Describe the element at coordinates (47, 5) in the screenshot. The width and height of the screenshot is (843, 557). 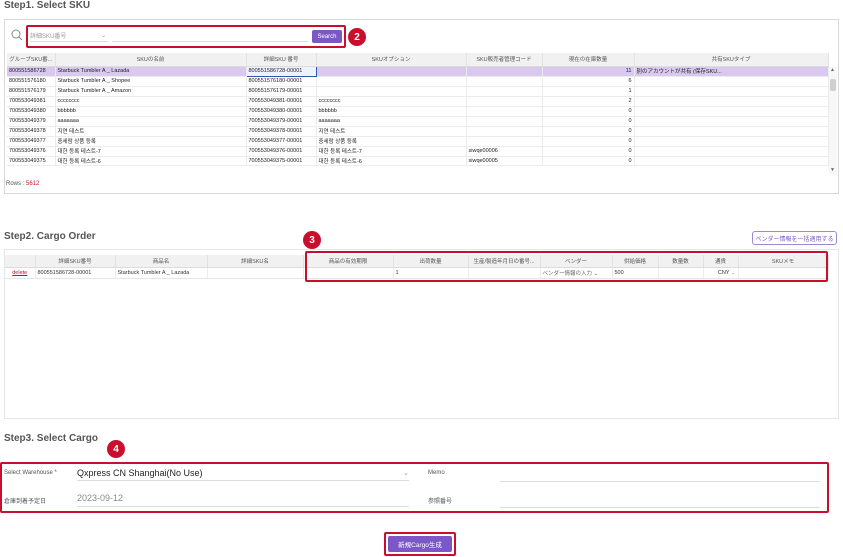
I see `step1-title: Step1. Select SKU` at that location.